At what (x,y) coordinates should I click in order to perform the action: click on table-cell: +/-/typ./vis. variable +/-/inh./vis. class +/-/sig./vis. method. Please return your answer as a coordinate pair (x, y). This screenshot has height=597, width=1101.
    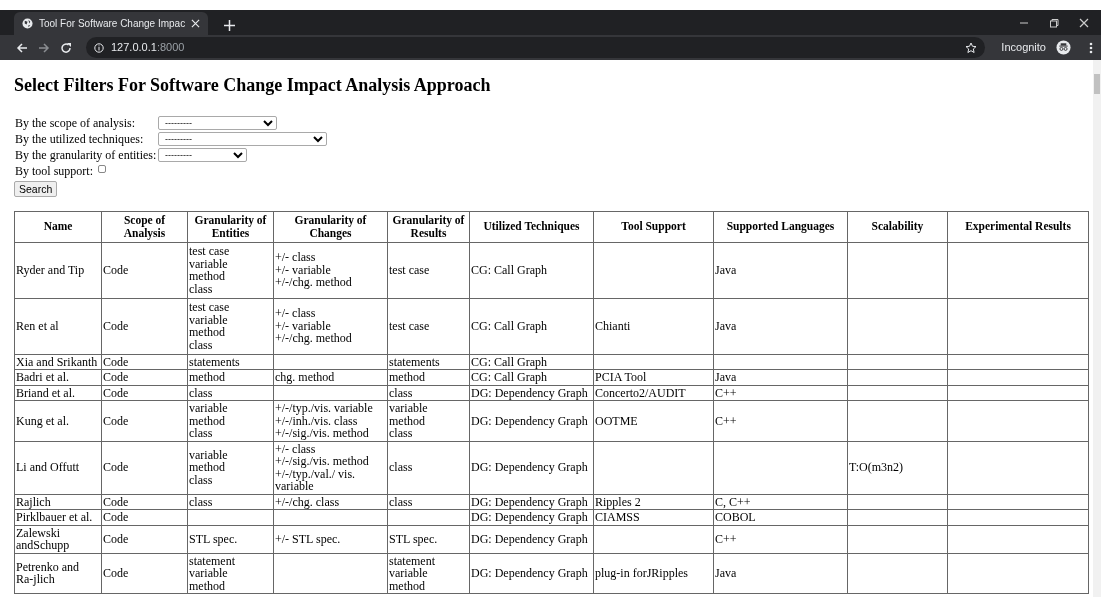
    Looking at the image, I should click on (330, 420).